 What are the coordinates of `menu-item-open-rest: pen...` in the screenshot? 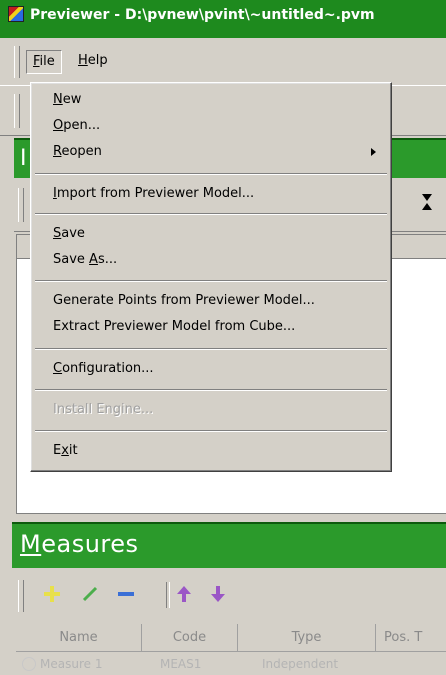 It's located at (82, 125).